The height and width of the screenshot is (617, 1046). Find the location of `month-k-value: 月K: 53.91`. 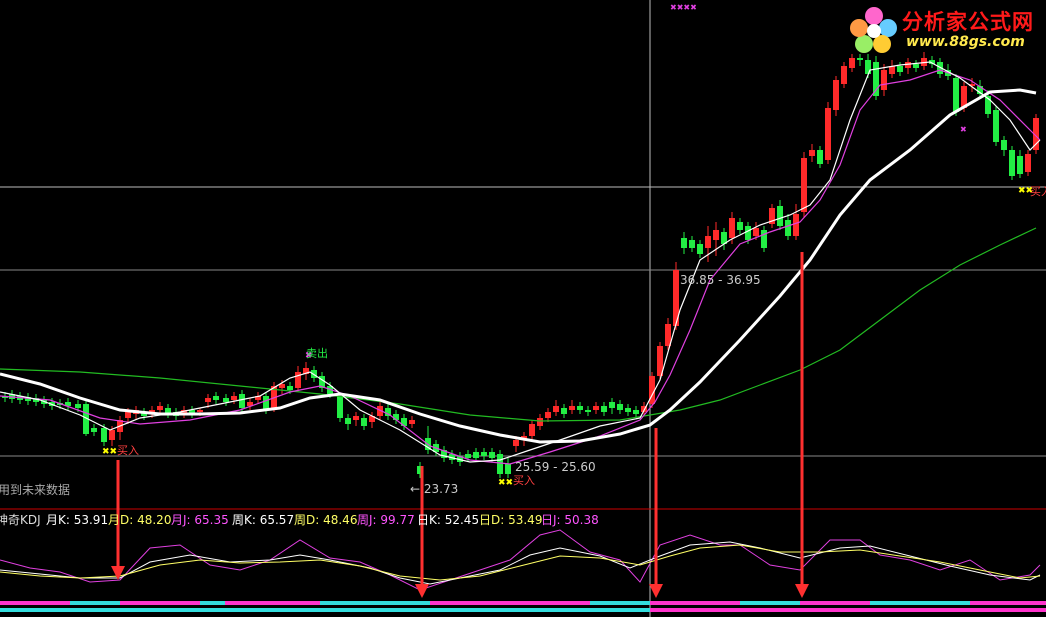

month-k-value: 月K: 53.91 is located at coordinates (77, 520).